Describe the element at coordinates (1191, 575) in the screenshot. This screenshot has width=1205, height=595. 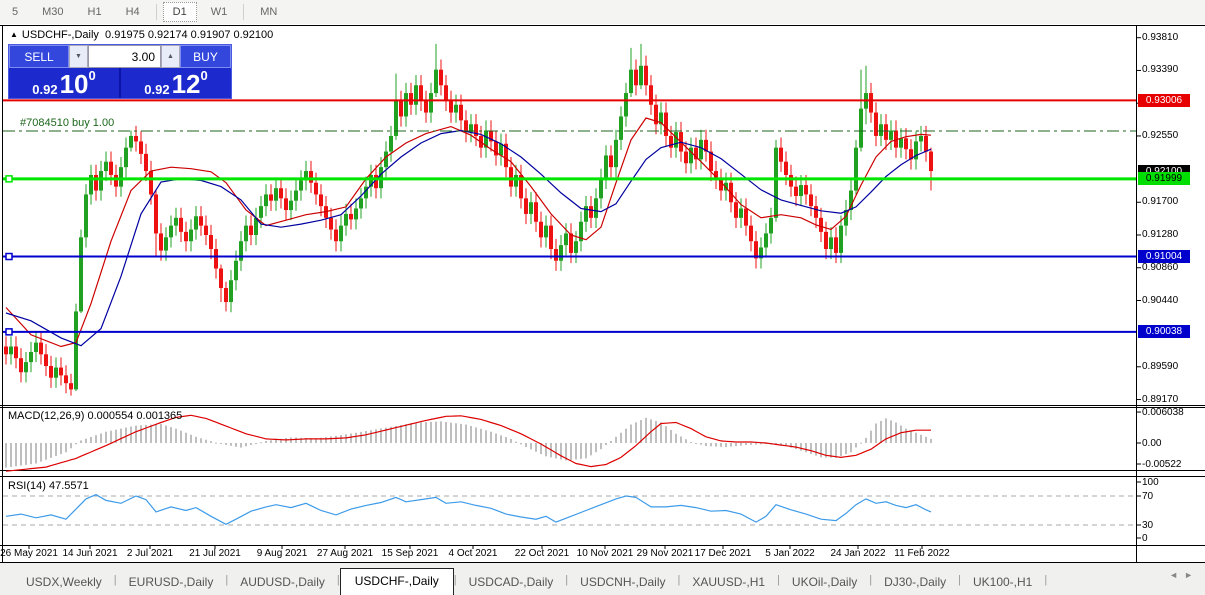
I see `scroll-right-icon: ►` at that location.